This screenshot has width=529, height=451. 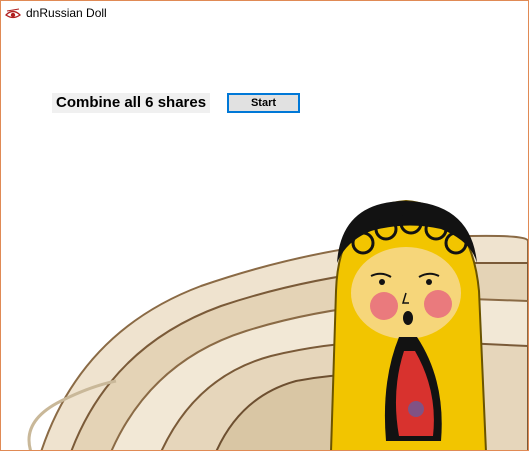 I want to click on window-title: dnRussian Doll, so click(x=66, y=13).